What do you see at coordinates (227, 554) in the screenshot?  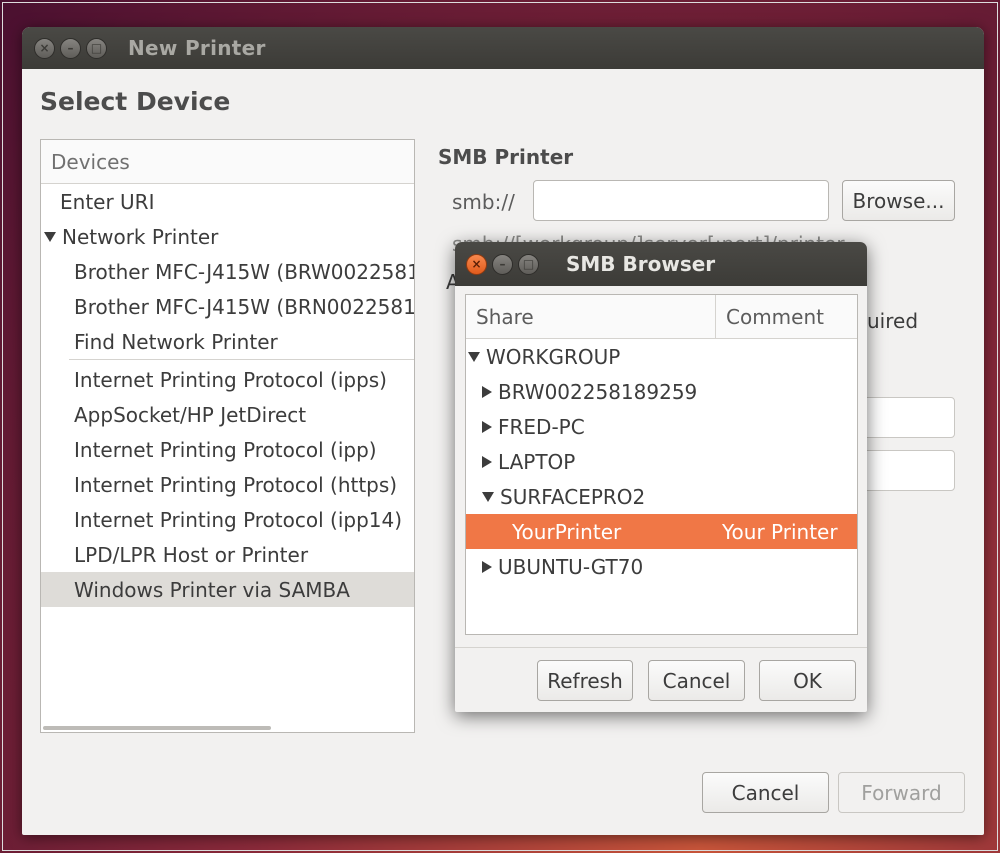 I see `device-item-lpd: LPD/LPR Host or Printer` at bounding box center [227, 554].